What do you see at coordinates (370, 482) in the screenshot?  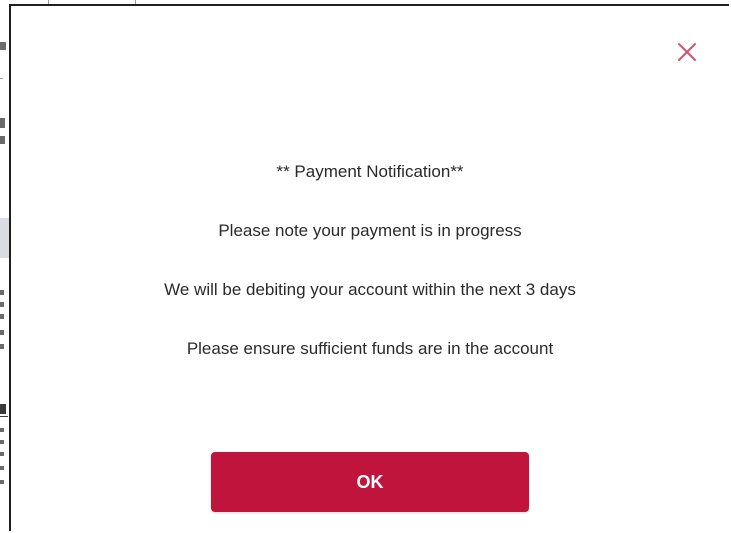 I see `ok-button: OK` at bounding box center [370, 482].